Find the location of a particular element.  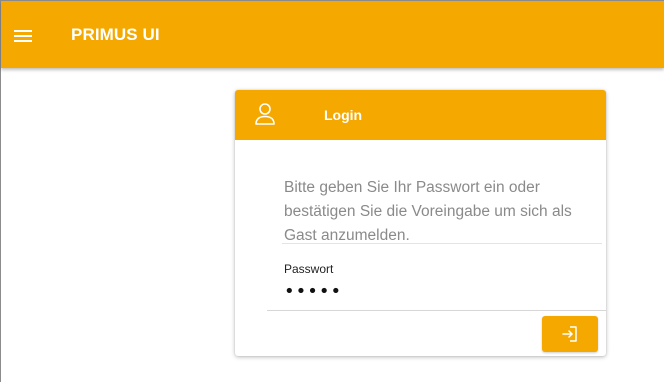

login-enter-icon is located at coordinates (569, 334).